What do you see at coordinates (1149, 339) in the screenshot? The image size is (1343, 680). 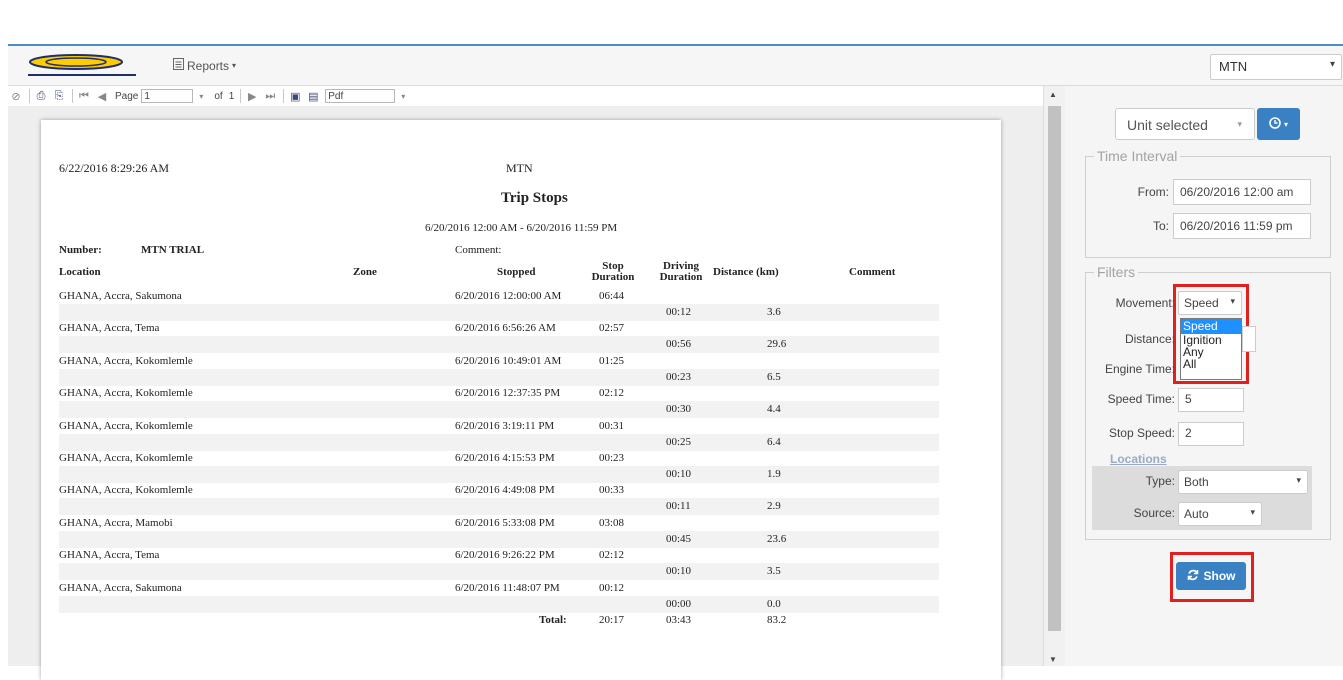 I see `distance-label: Distance:` at bounding box center [1149, 339].